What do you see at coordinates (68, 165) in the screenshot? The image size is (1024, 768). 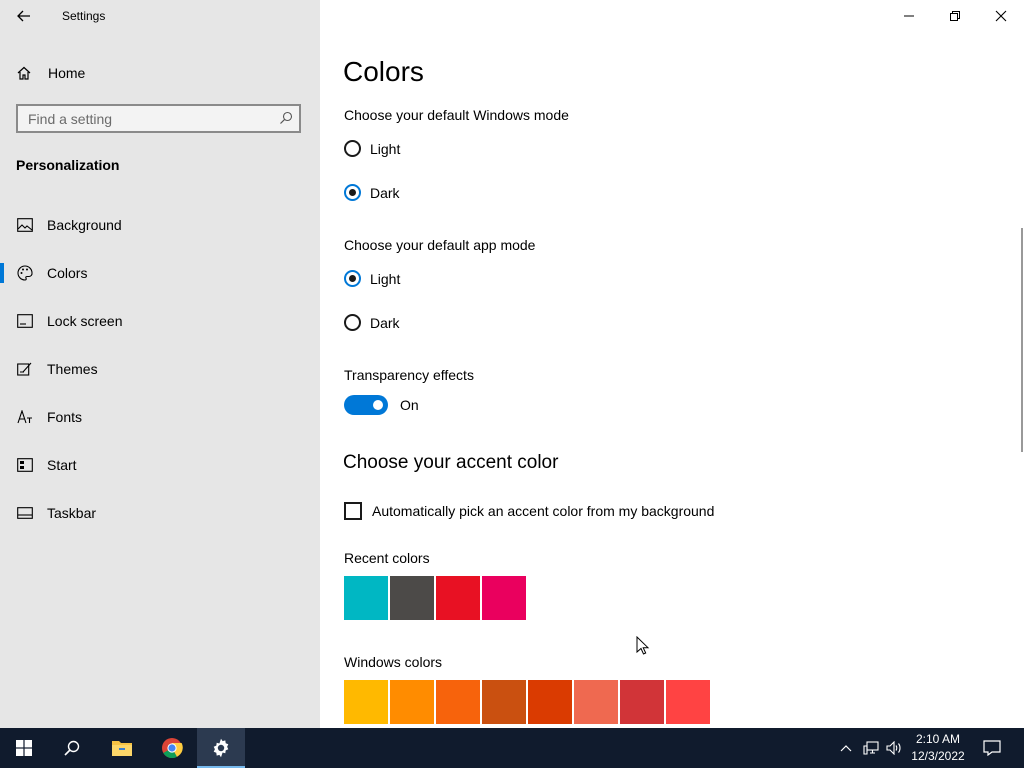 I see `section-title: Personalization` at bounding box center [68, 165].